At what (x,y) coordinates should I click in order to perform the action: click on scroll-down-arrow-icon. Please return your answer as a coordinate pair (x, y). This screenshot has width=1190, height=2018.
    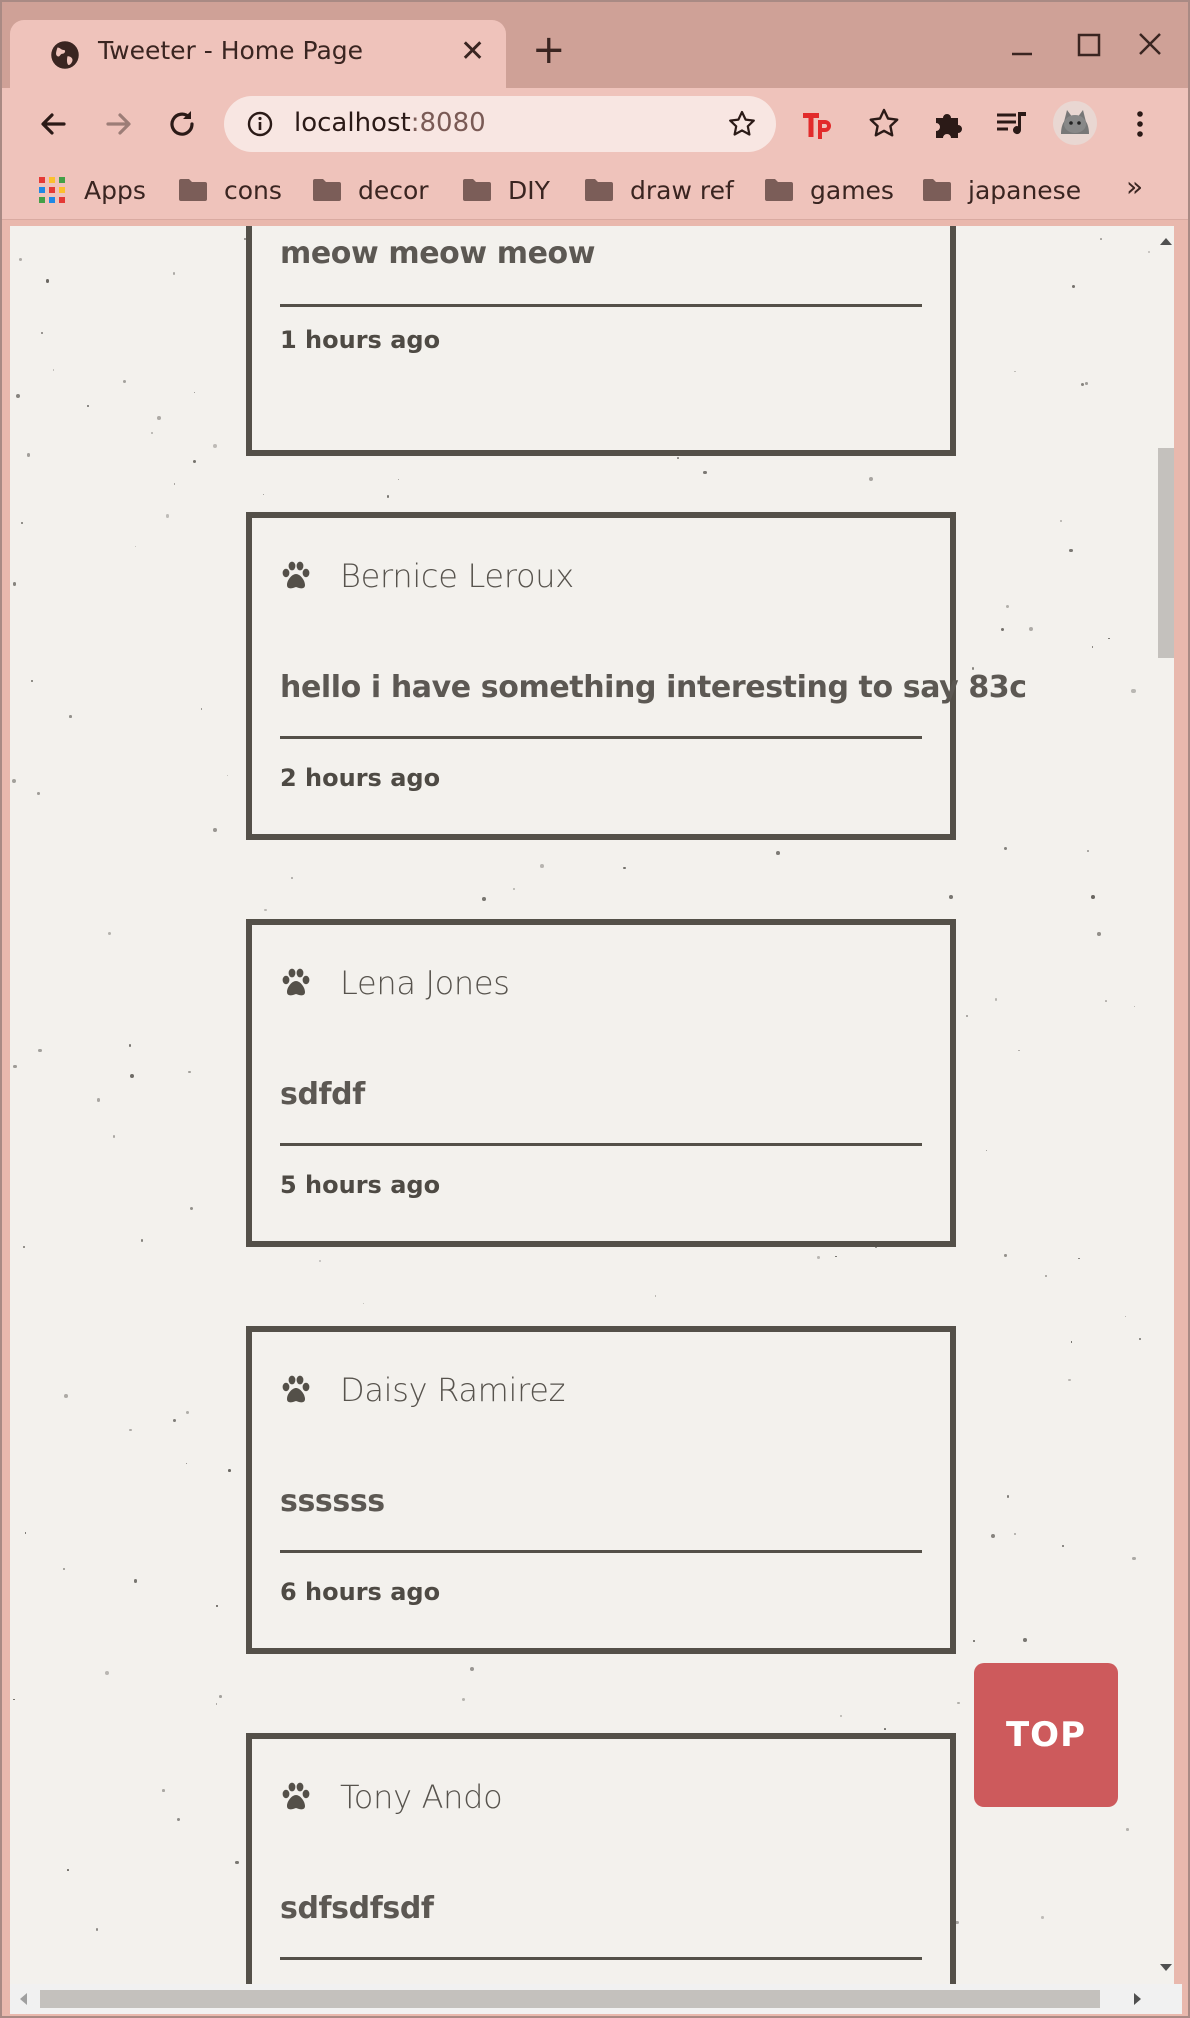
    Looking at the image, I should click on (1166, 1967).